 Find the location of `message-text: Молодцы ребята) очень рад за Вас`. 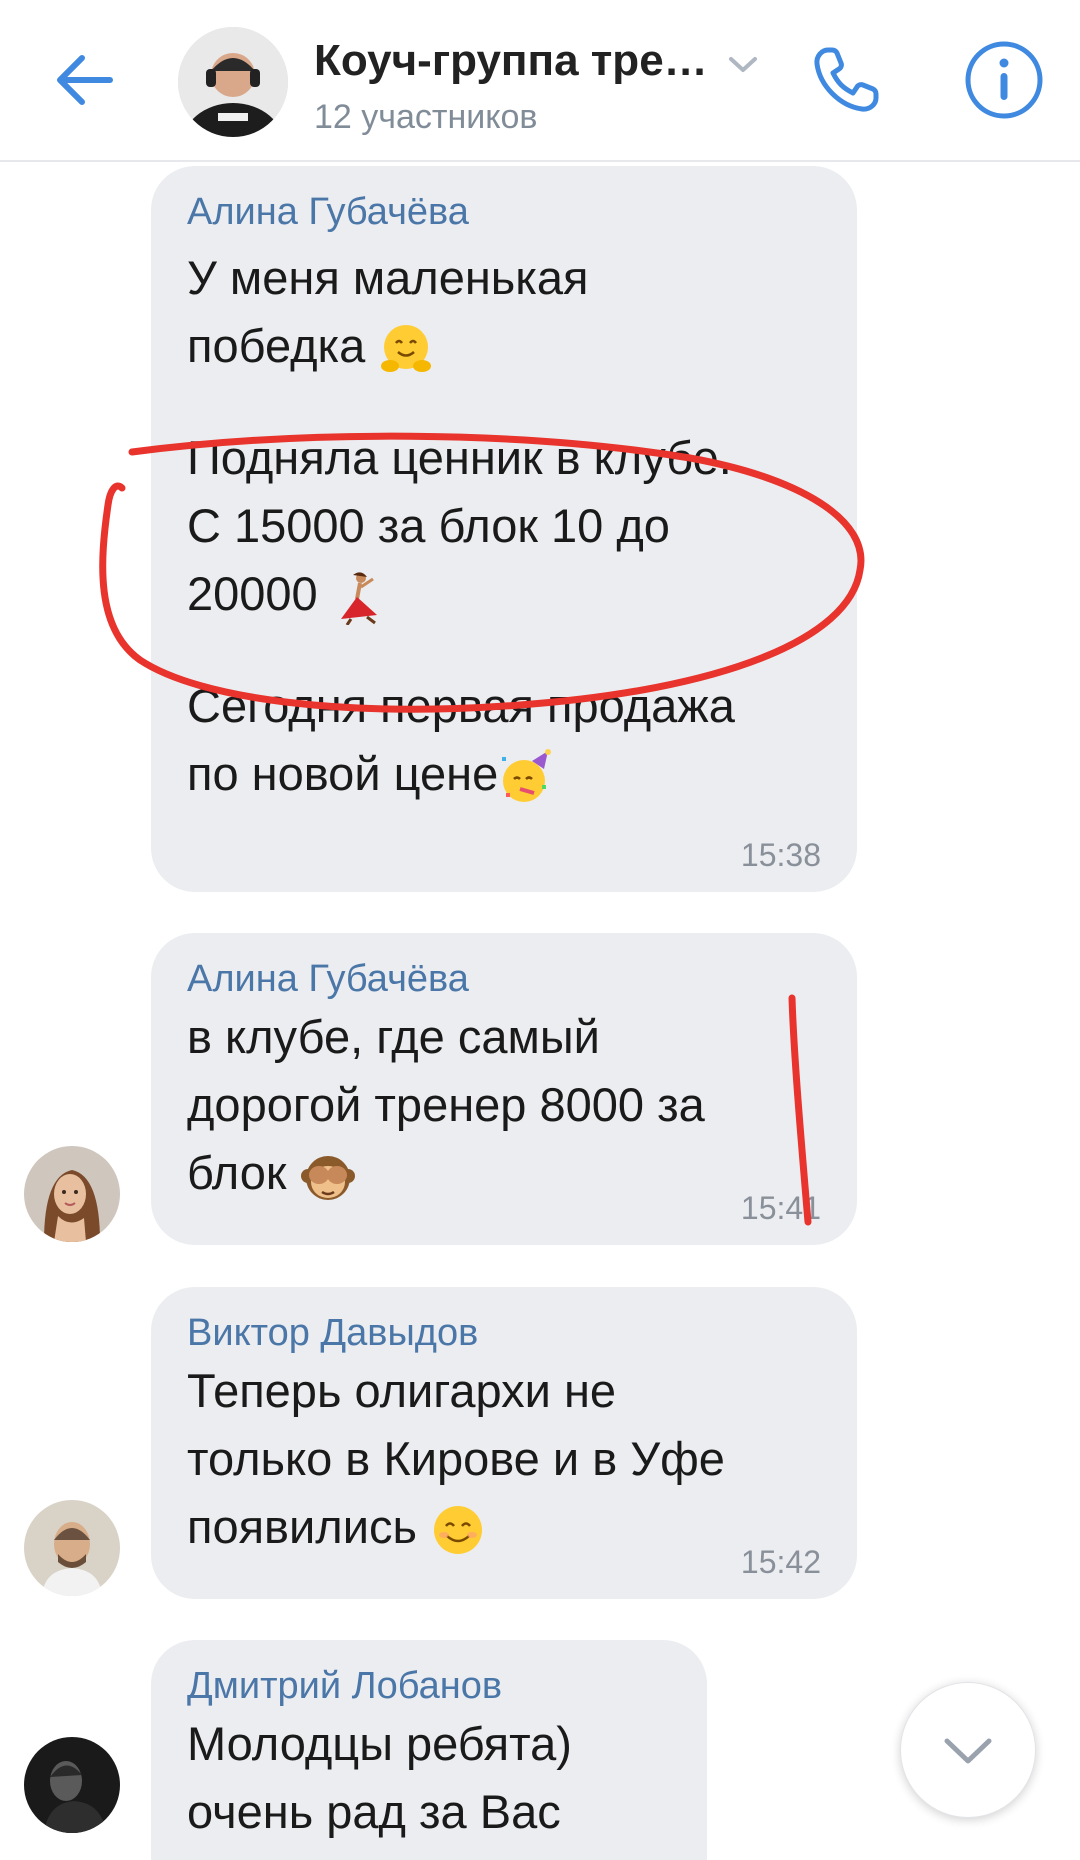

message-text: Молодцы ребята) очень рад за Вас is located at coordinates (379, 1777).